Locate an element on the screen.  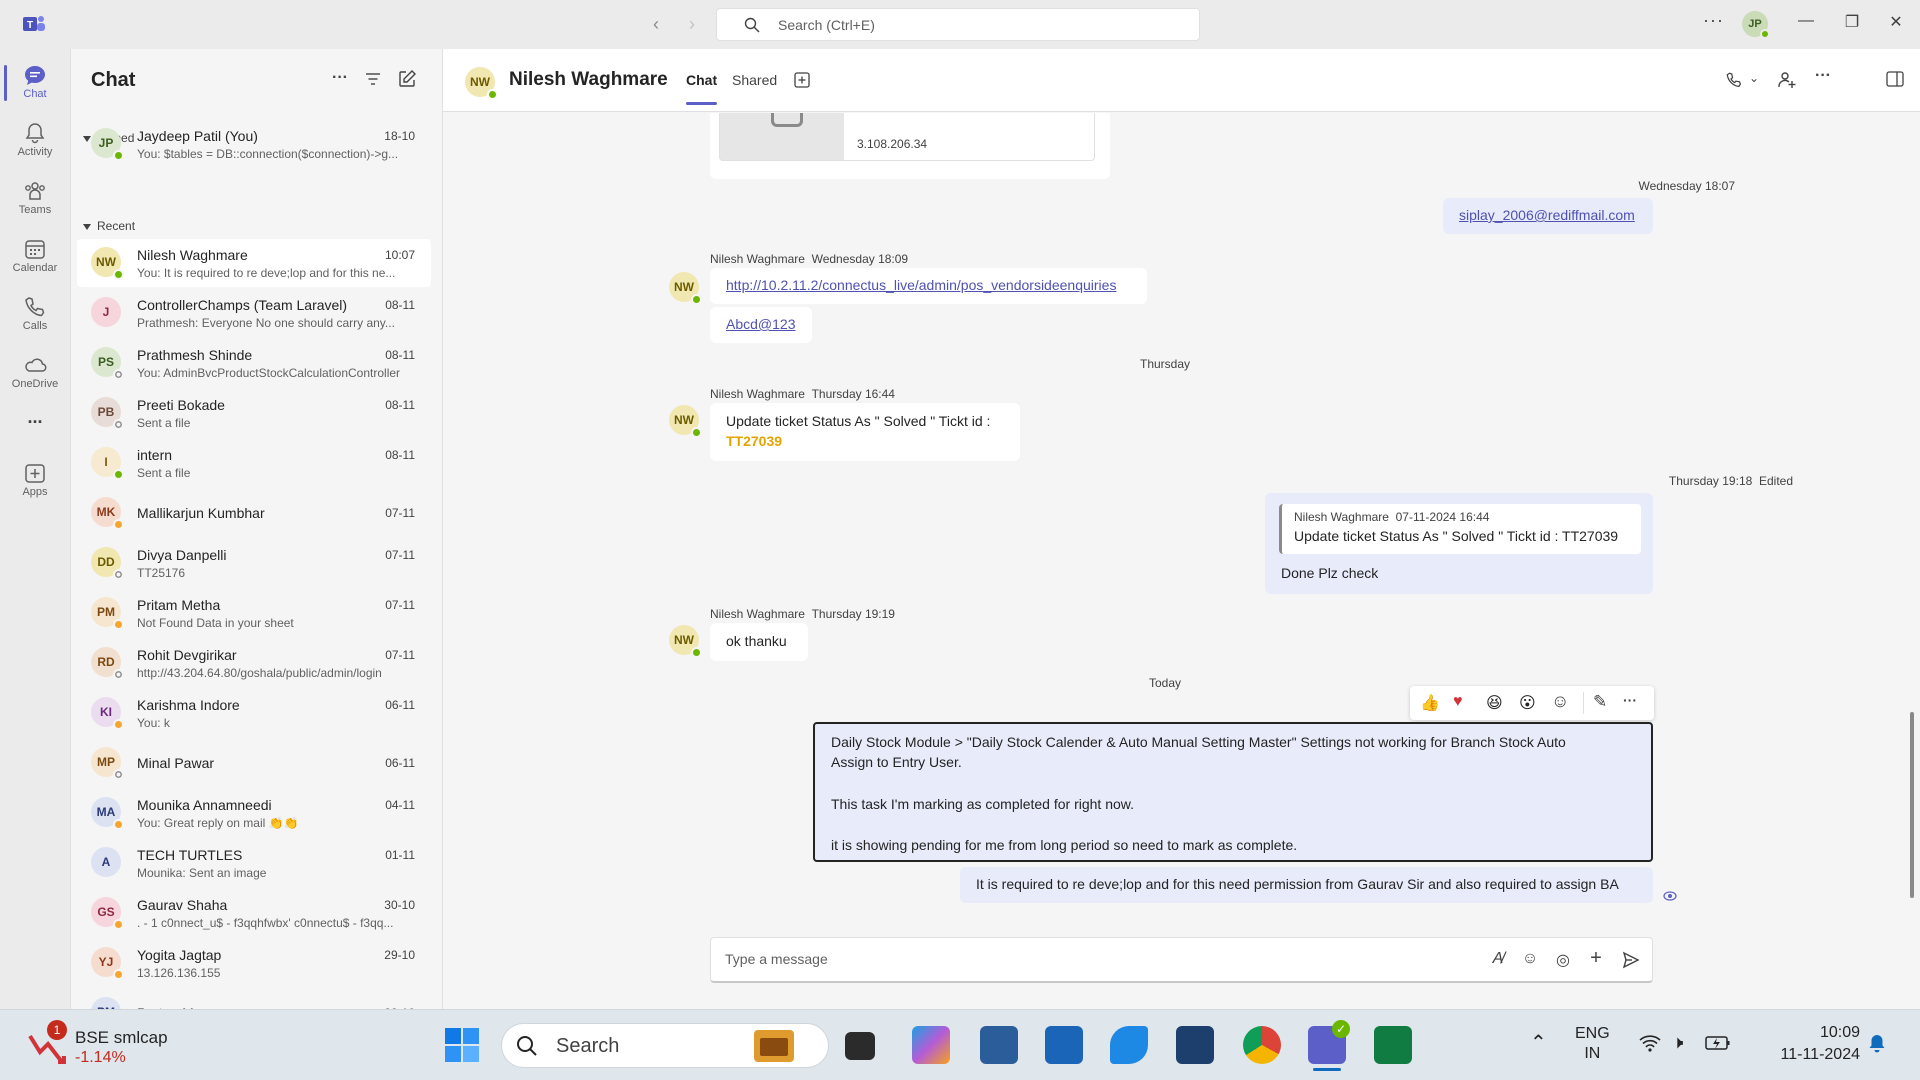
defender-icon is located at coordinates (1064, 1045).